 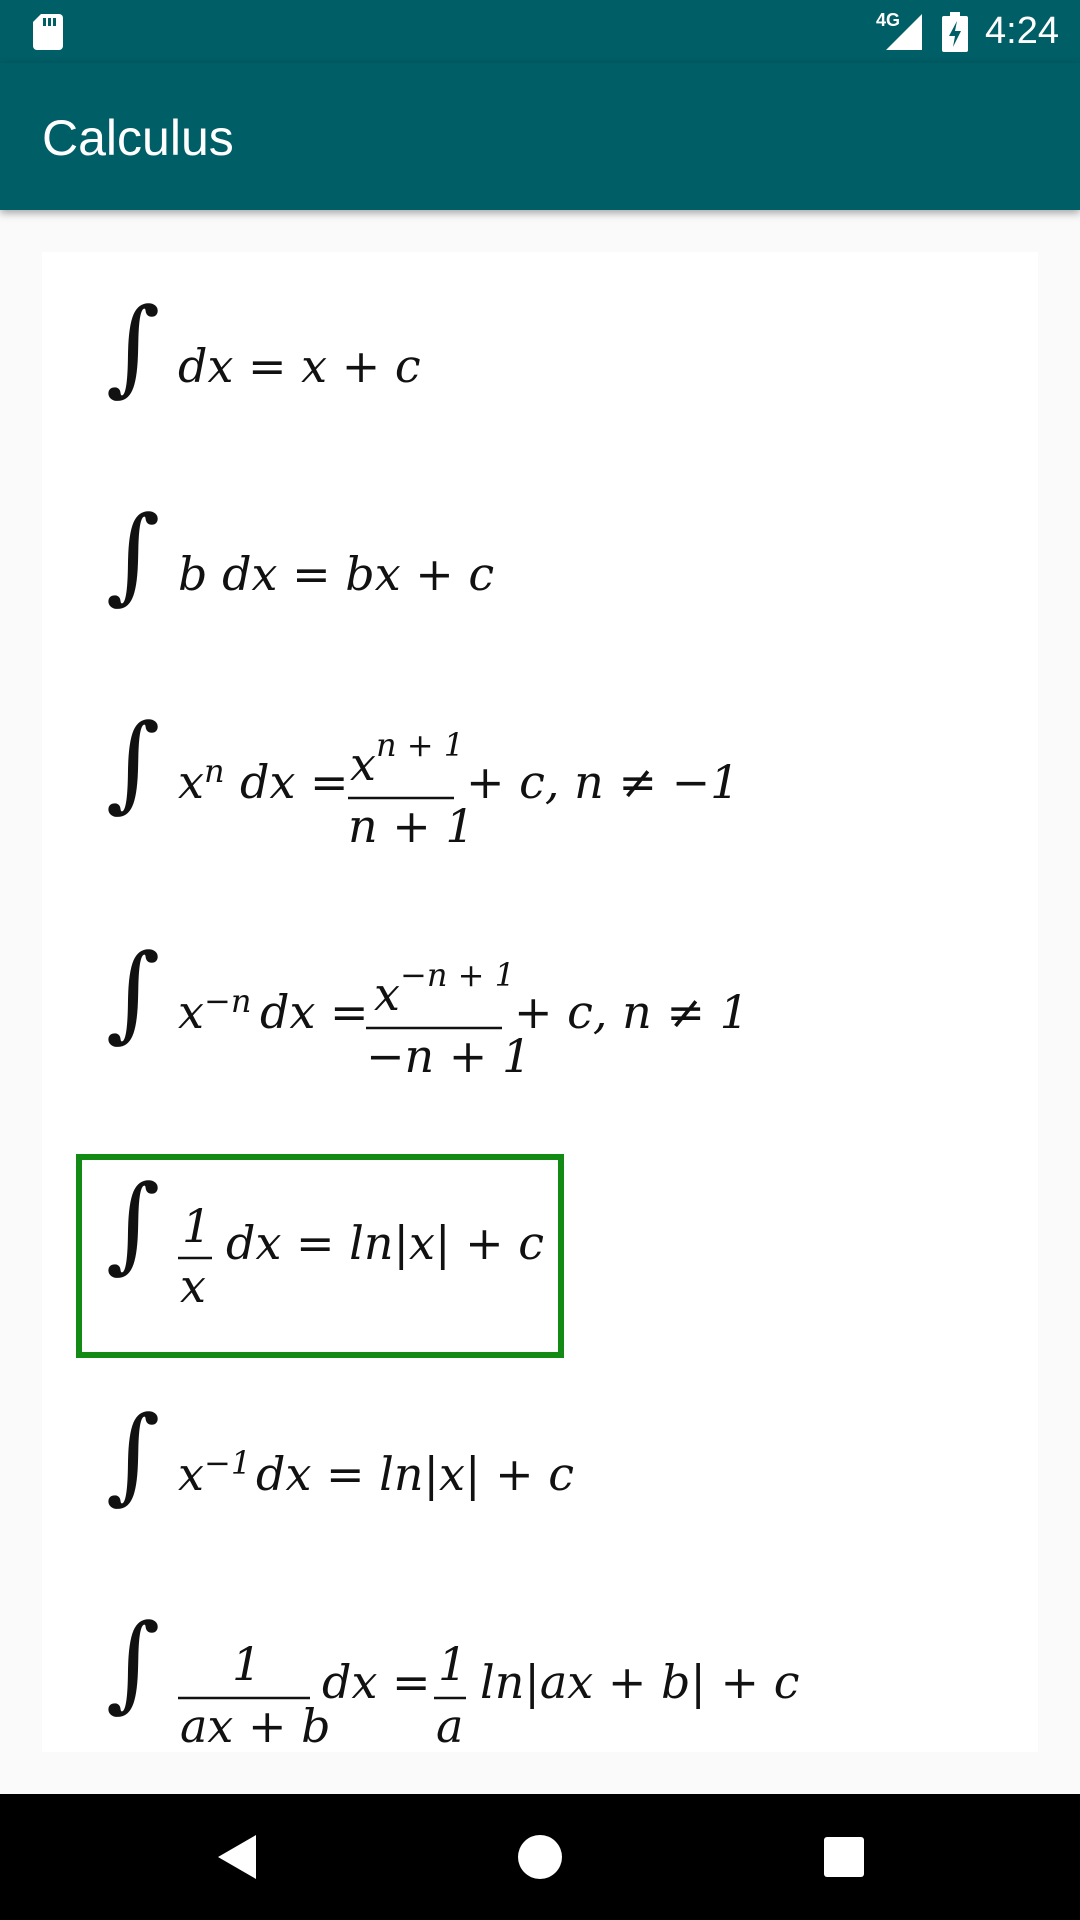 What do you see at coordinates (420, 745) in the screenshot?
I see `fraction-numerator-exponent: n + 1` at bounding box center [420, 745].